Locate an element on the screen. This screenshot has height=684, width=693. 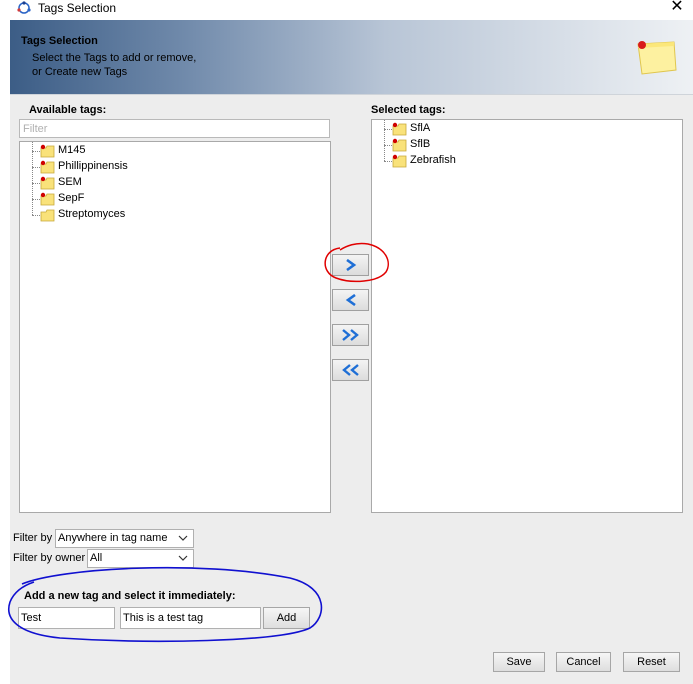
tag-label: SepF is located at coordinates (71, 198).